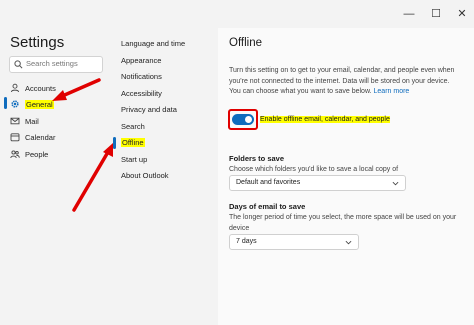 This screenshot has width=474, height=325. I want to click on search-placeholder: Search settings, so click(52, 63).